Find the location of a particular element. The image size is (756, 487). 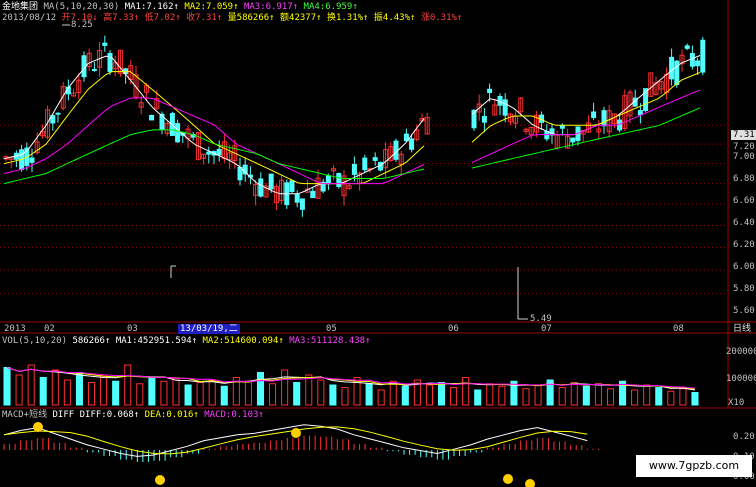

watermark: www.7gpzb.com is located at coordinates (694, 466).